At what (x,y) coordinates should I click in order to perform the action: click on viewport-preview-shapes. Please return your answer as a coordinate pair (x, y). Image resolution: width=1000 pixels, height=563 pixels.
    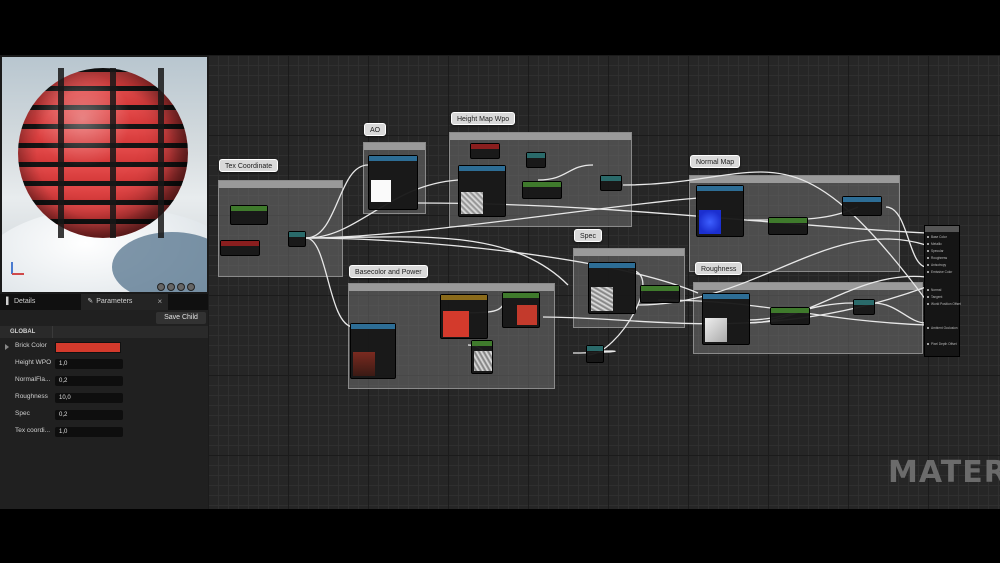
    Looking at the image, I should click on (176, 287).